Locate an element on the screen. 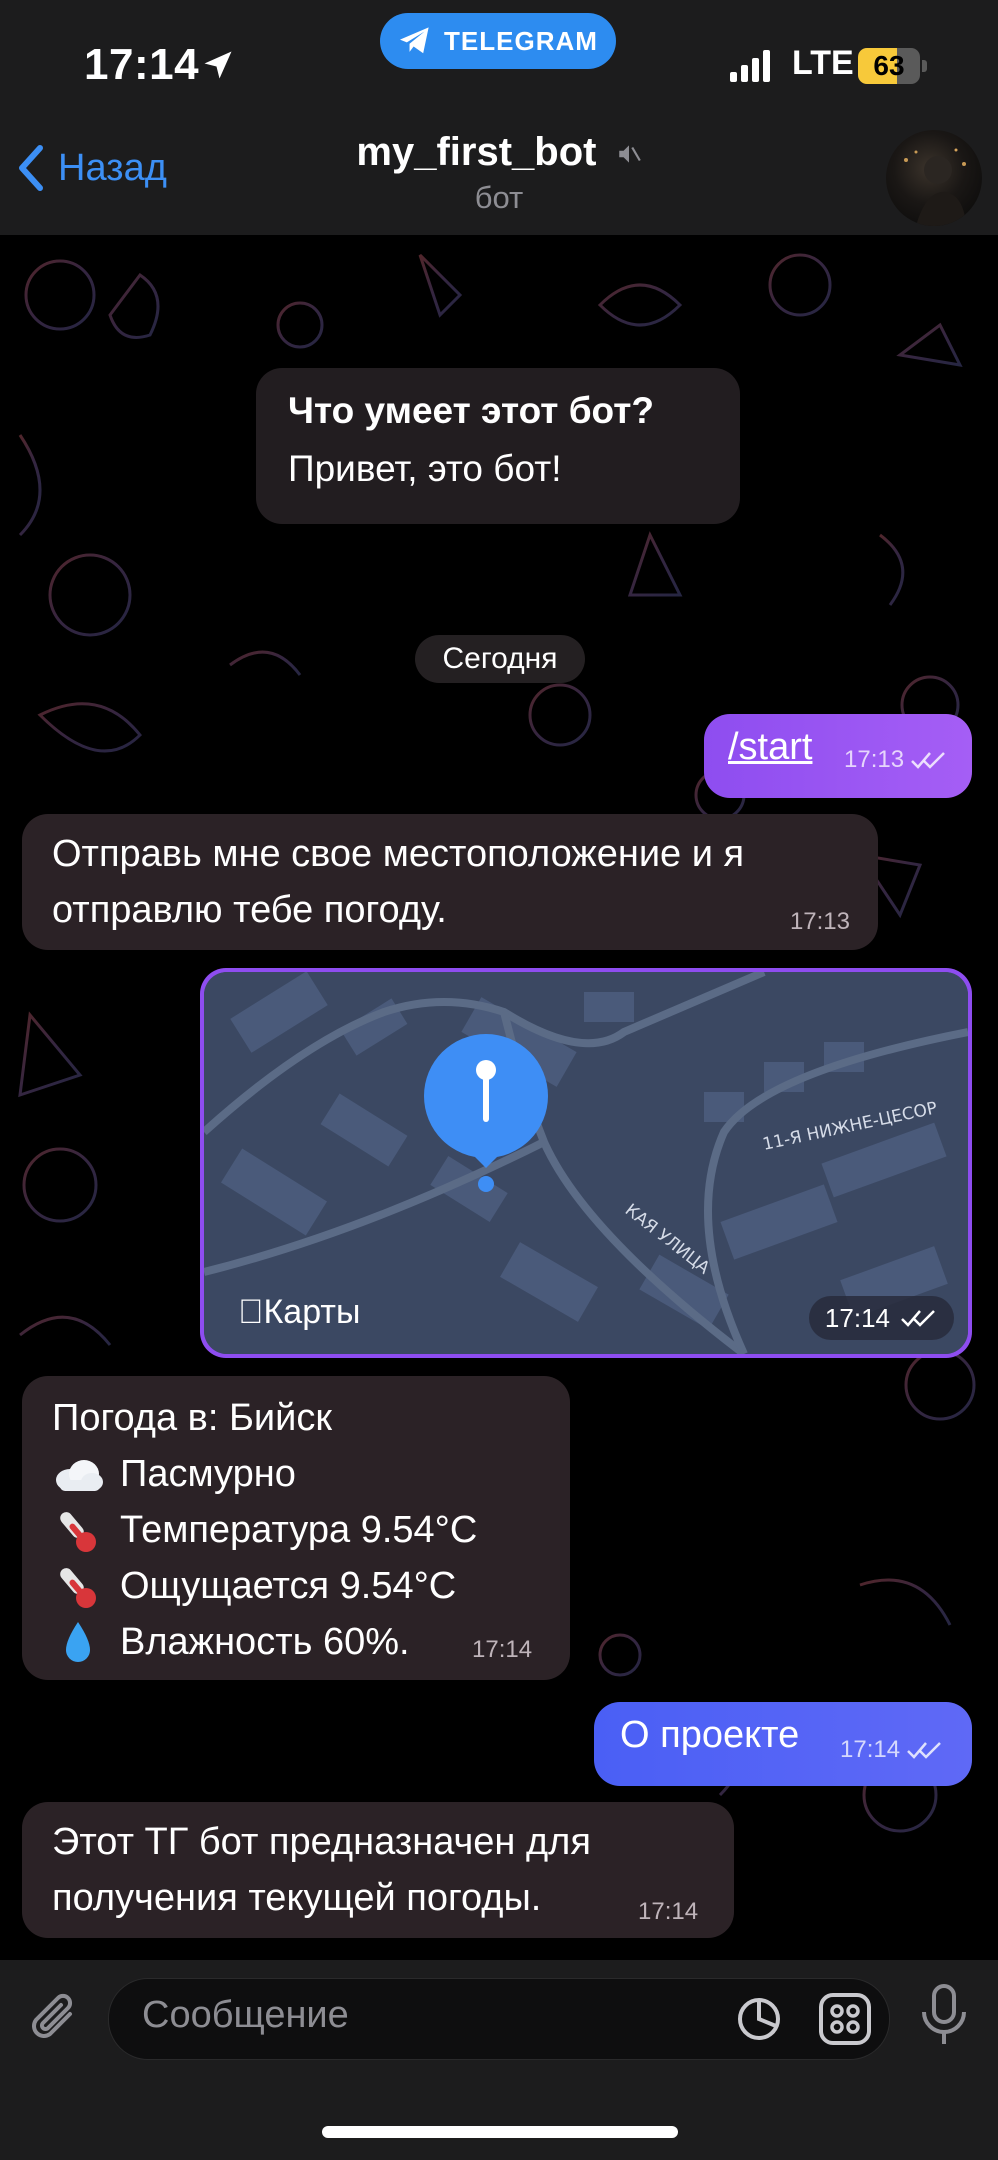 This screenshot has height=2160, width=998. message-text: О проекте is located at coordinates (710, 1735).